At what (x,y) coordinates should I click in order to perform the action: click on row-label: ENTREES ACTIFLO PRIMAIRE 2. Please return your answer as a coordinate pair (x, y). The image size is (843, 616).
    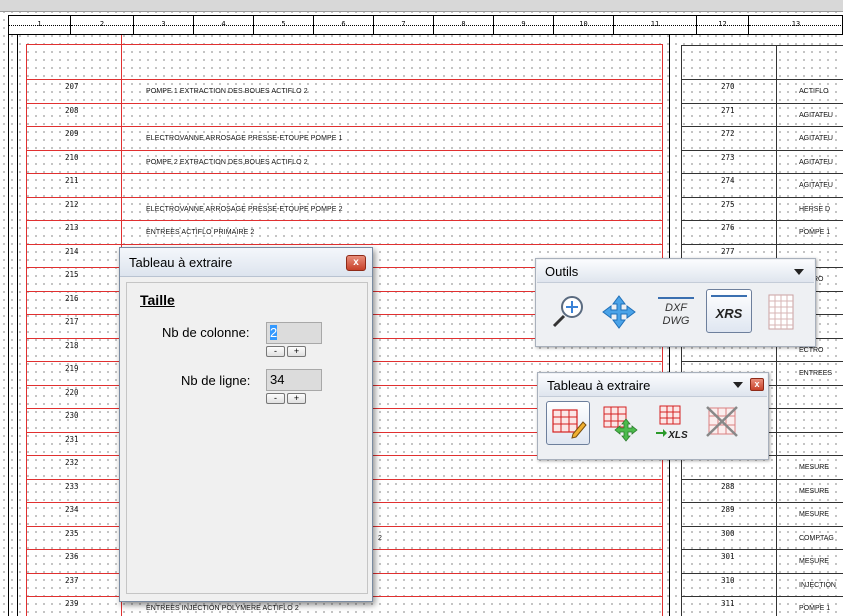
    Looking at the image, I should click on (200, 232).